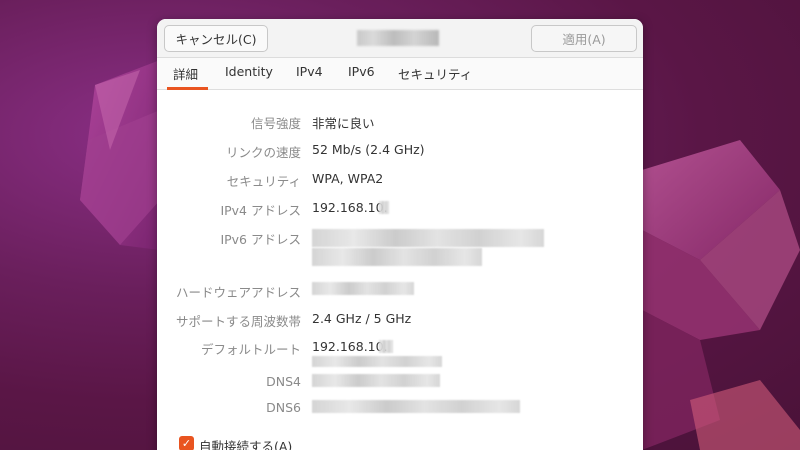 This screenshot has width=800, height=450. I want to click on link-speed-label: リンクの速度, so click(263, 152).